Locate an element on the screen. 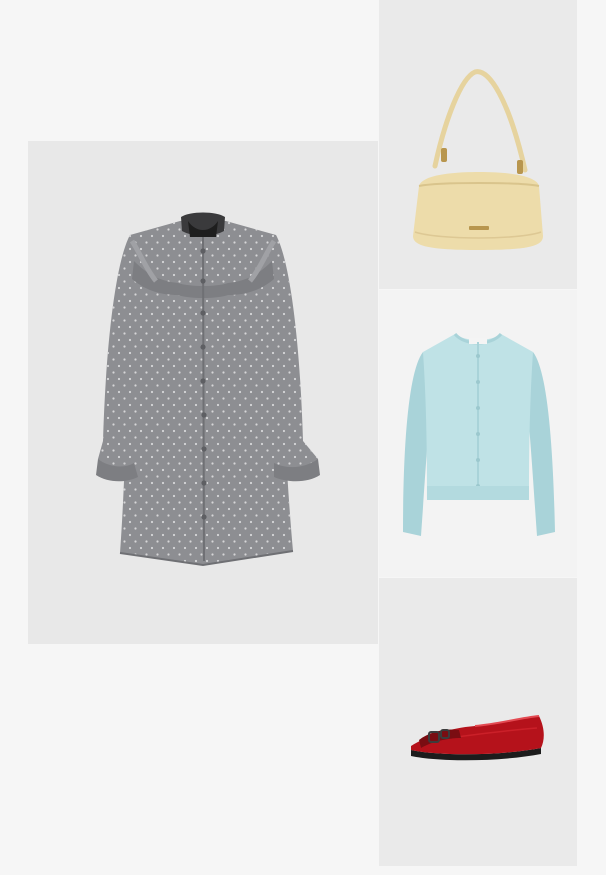 Image resolution: width=606 pixels, height=875 pixels. shoulder-bag-image is located at coordinates (478, 159).